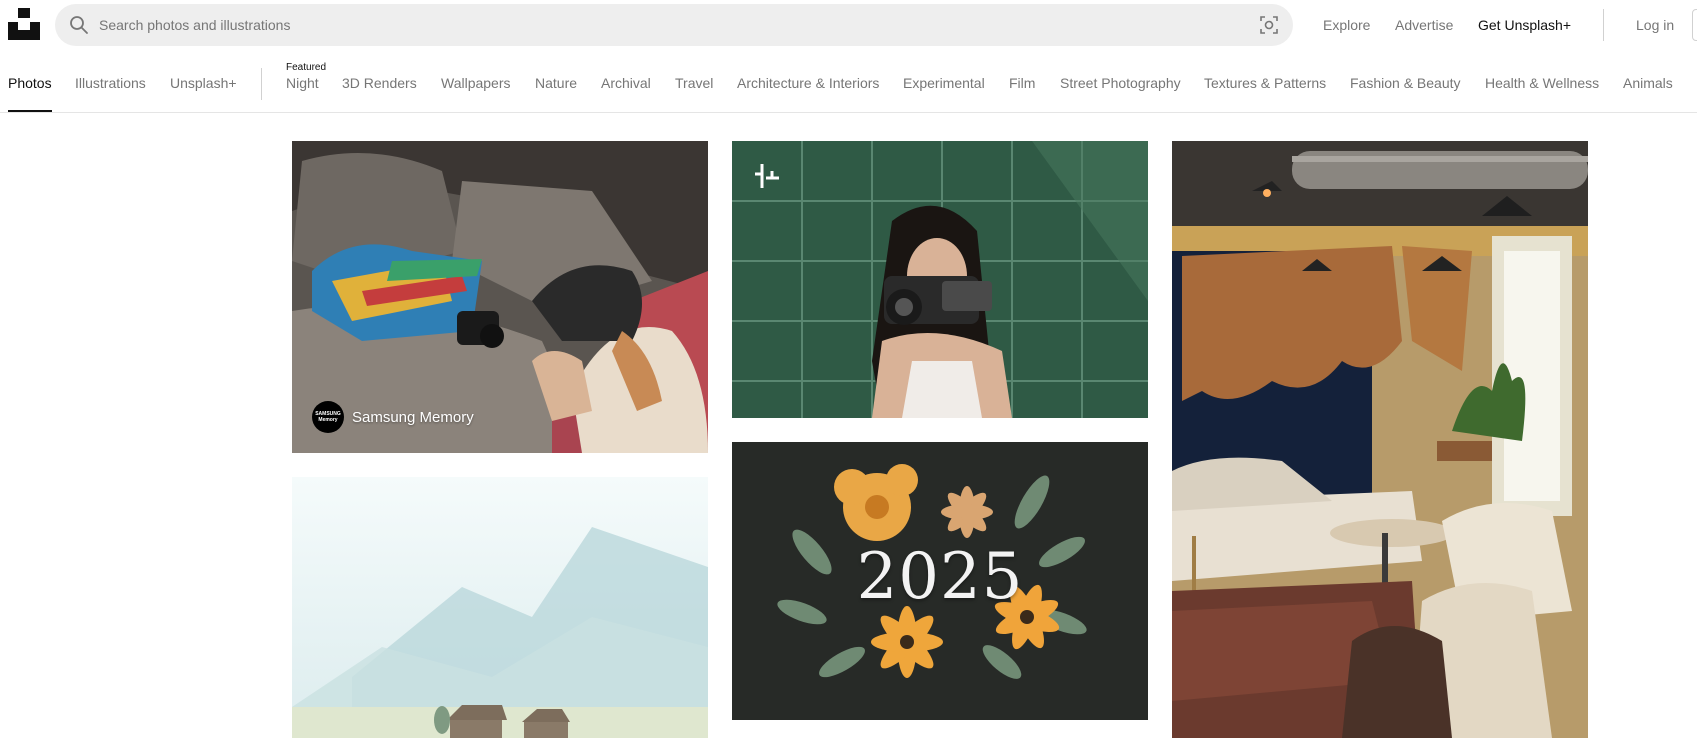  What do you see at coordinates (261, 84) in the screenshot?
I see `category-divider` at bounding box center [261, 84].